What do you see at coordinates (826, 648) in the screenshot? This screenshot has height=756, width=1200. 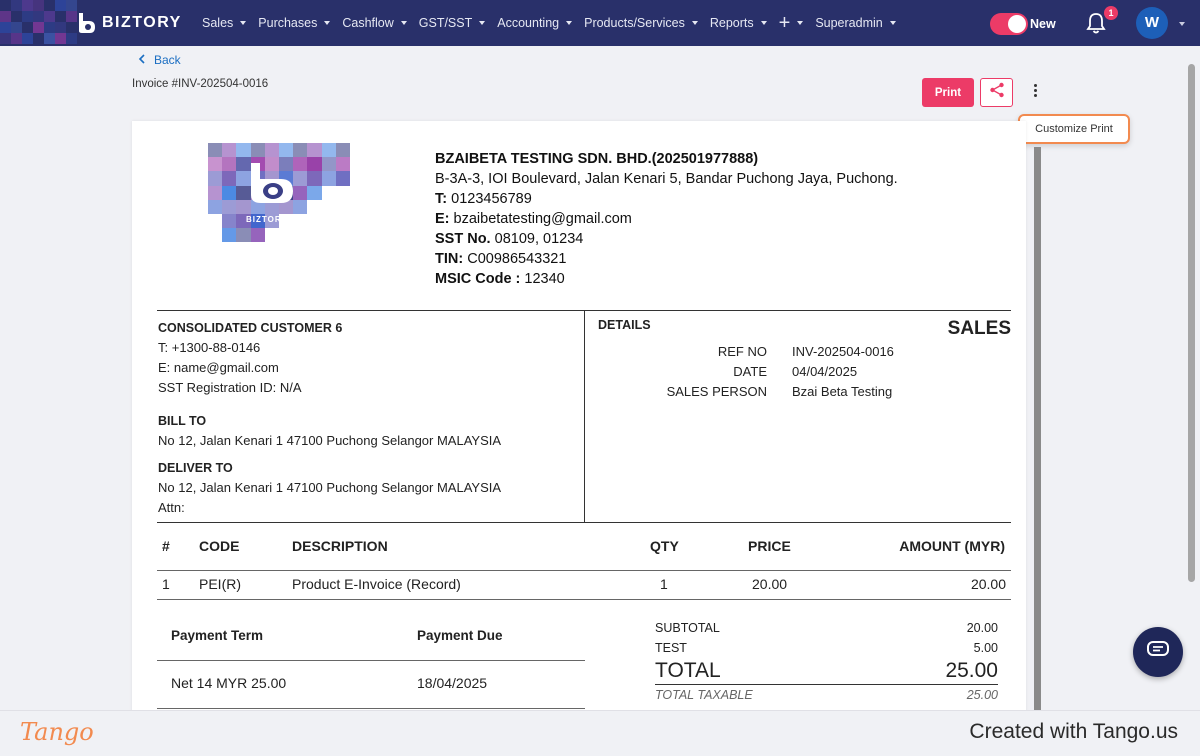 I see `test-row: TEST 5.00` at bounding box center [826, 648].